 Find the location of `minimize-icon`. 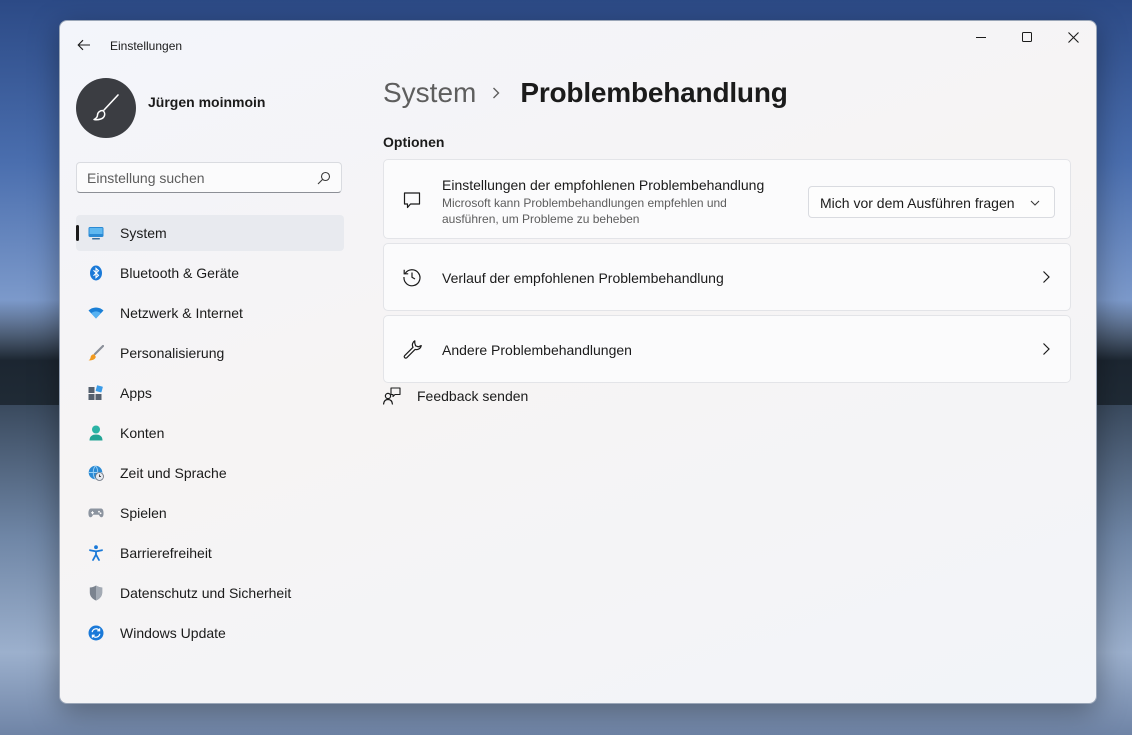

minimize-icon is located at coordinates (981, 37).